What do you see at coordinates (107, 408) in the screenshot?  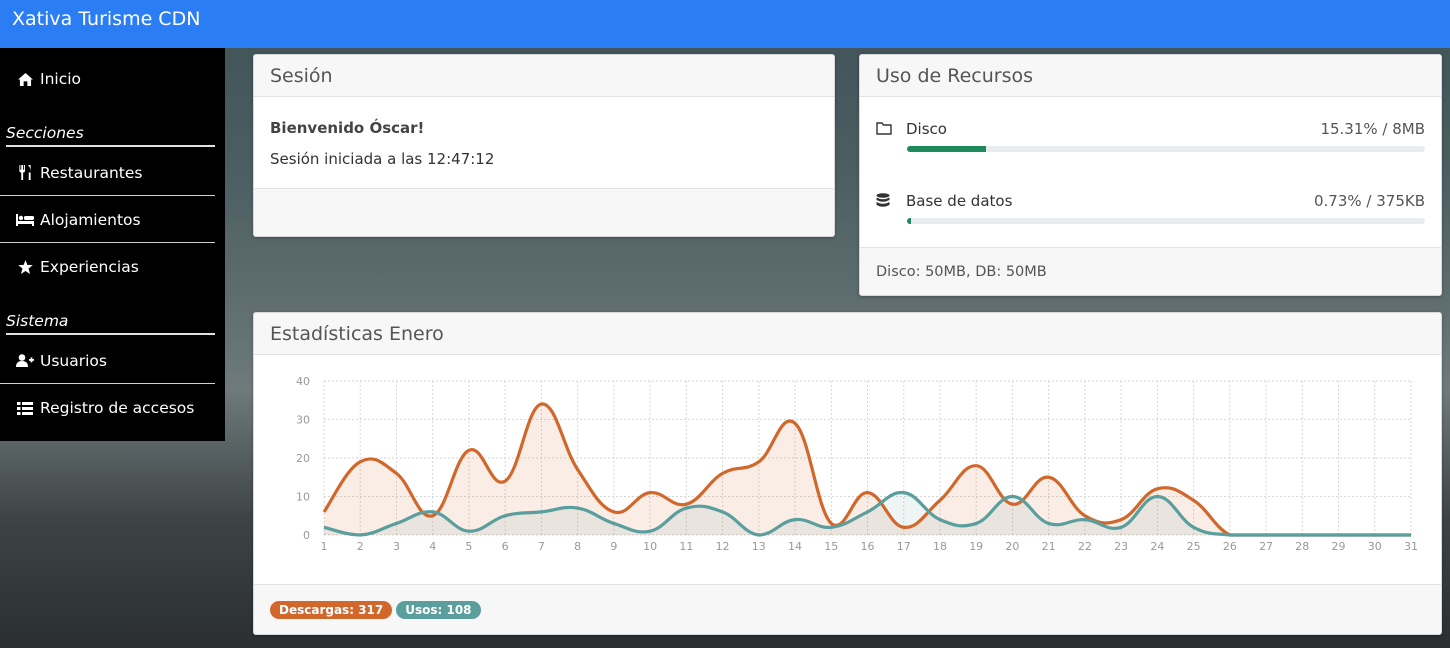 I see `sidebar-item-registro-de-accesos: Registro de accesos` at bounding box center [107, 408].